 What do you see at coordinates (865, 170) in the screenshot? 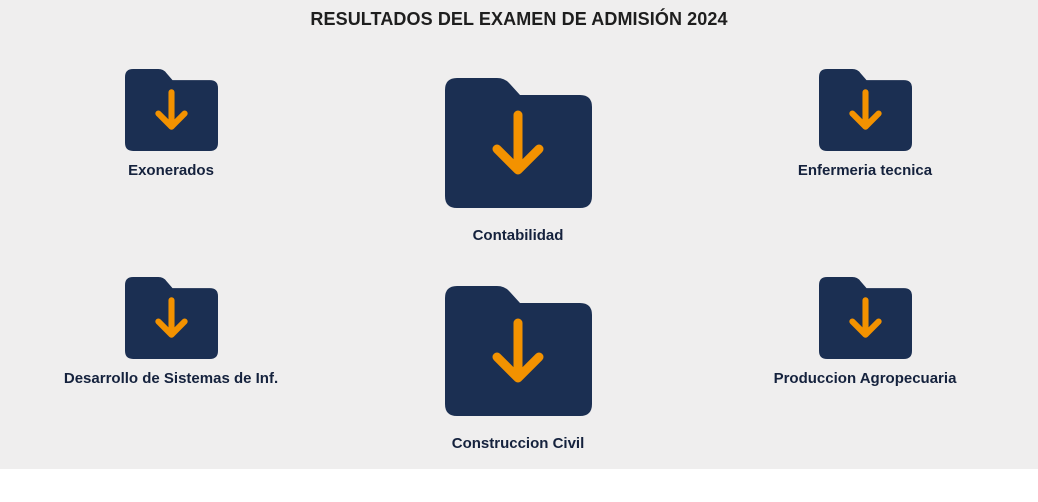
I see `tile-label: Enfermeria tecnica` at bounding box center [865, 170].